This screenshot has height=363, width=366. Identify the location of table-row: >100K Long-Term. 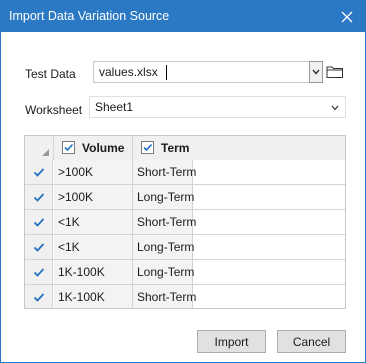
(185, 197).